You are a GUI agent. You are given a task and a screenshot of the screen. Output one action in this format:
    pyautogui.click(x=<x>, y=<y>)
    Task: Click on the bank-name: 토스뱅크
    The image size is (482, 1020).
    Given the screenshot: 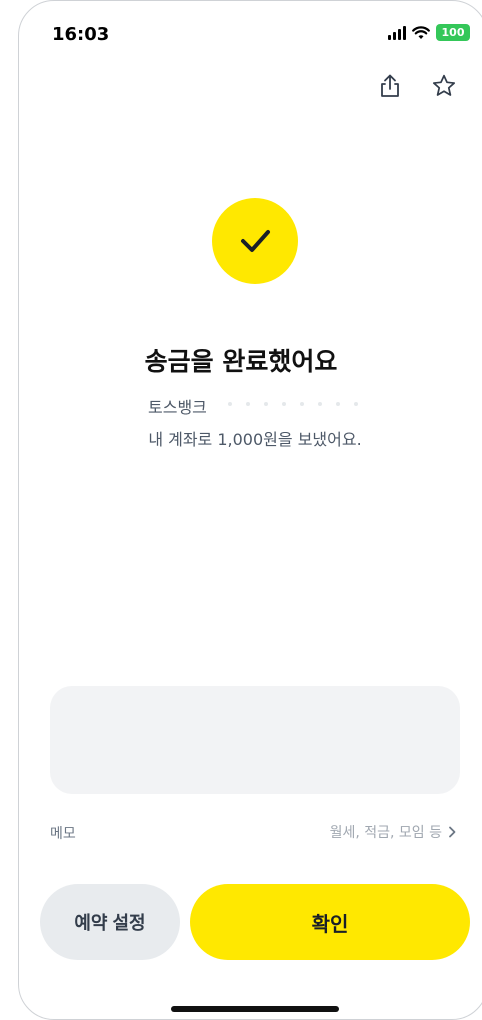 What is the action you would take?
    pyautogui.click(x=177, y=407)
    